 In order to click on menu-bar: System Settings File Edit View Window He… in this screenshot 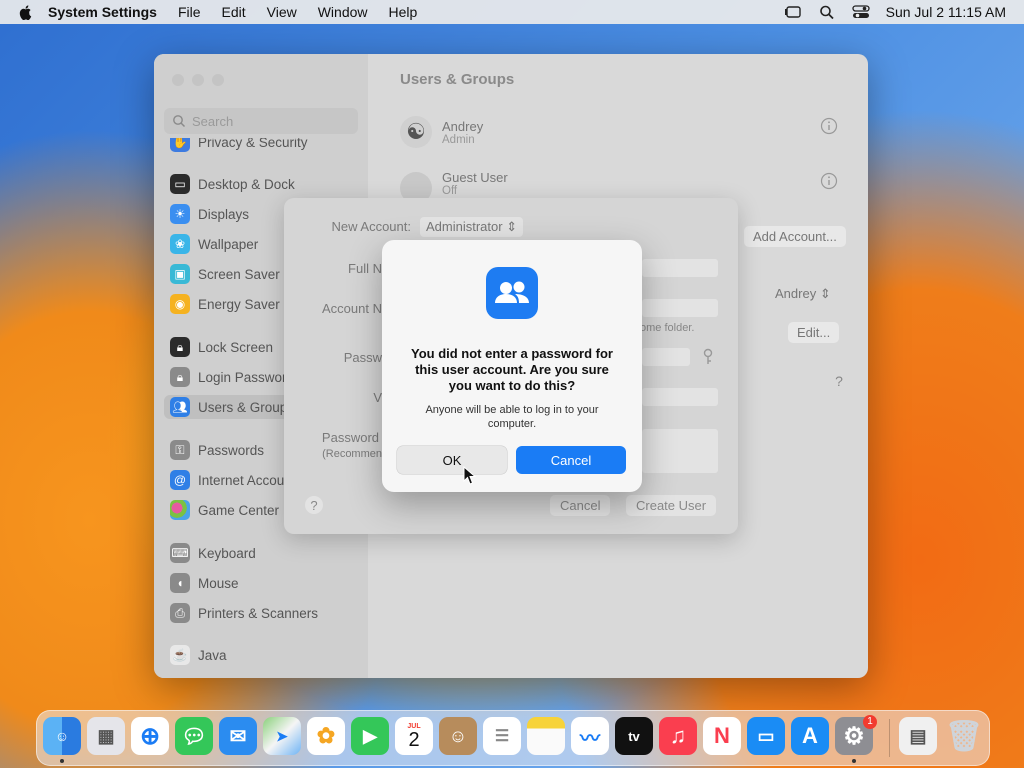, I will do `click(512, 12)`.